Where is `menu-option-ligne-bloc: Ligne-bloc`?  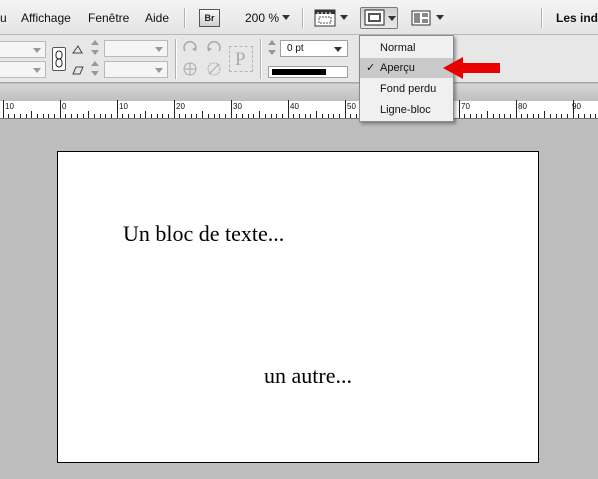
menu-option-ligne-bloc: Ligne-bloc is located at coordinates (406, 110).